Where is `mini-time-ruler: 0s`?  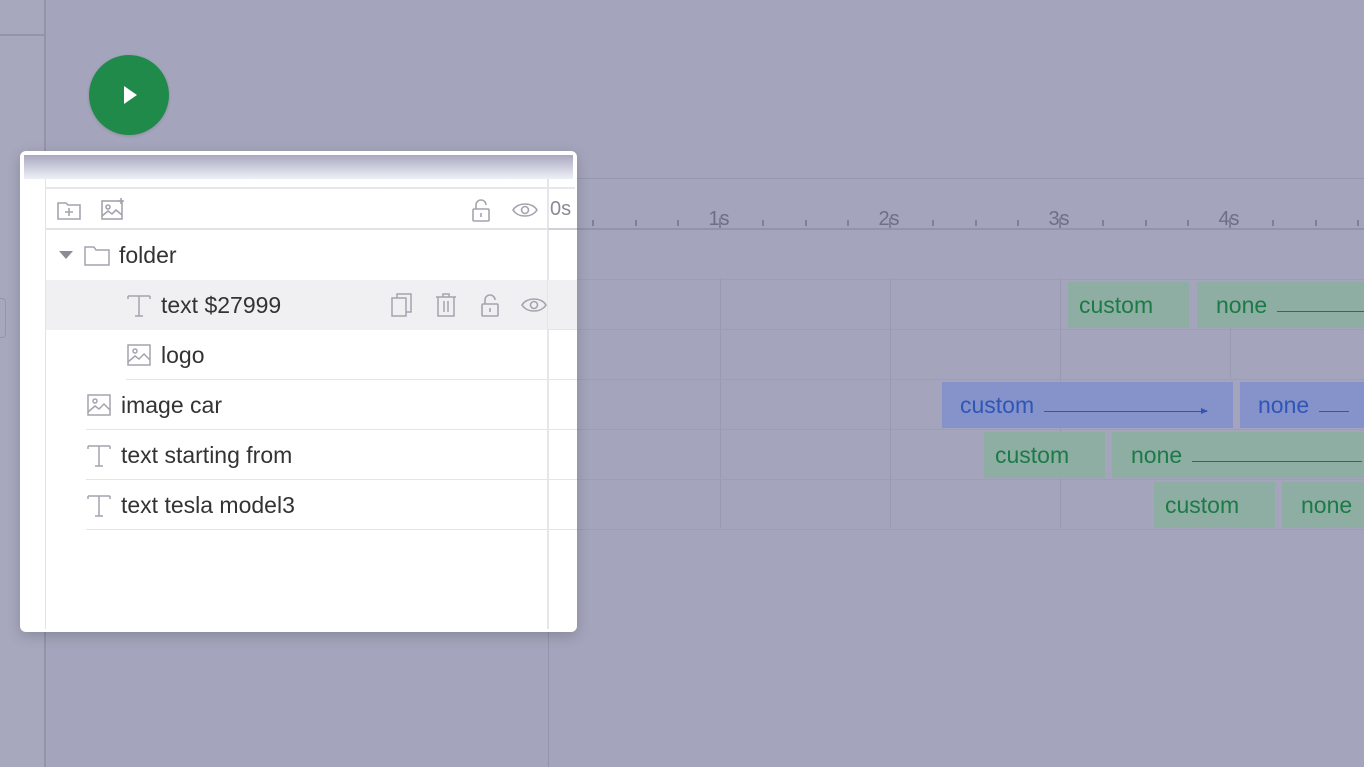 mini-time-ruler: 0s is located at coordinates (562, 209).